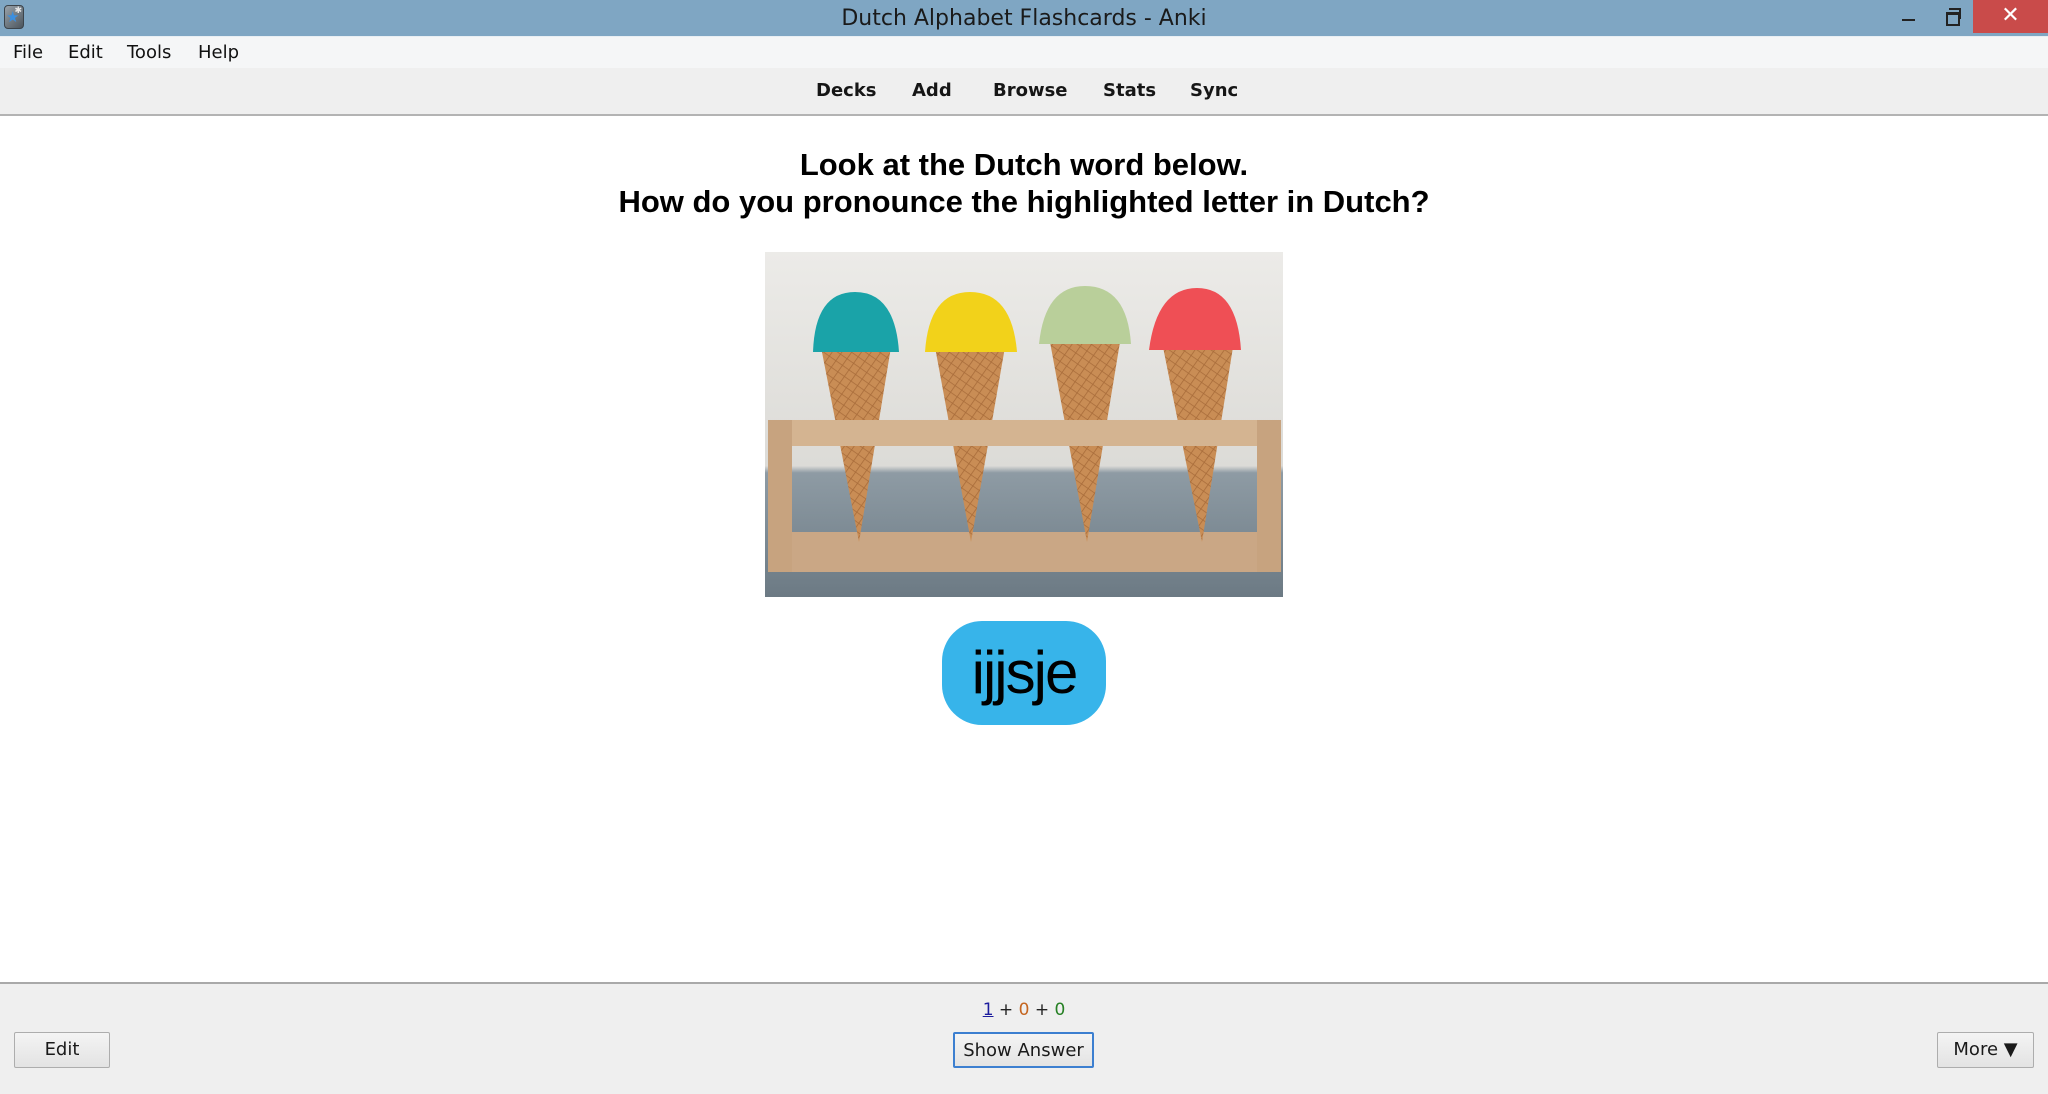  I want to click on bottom-bar: 1 + 0 + 0 Edit Show Answer More ▼, so click(1024, 1038).